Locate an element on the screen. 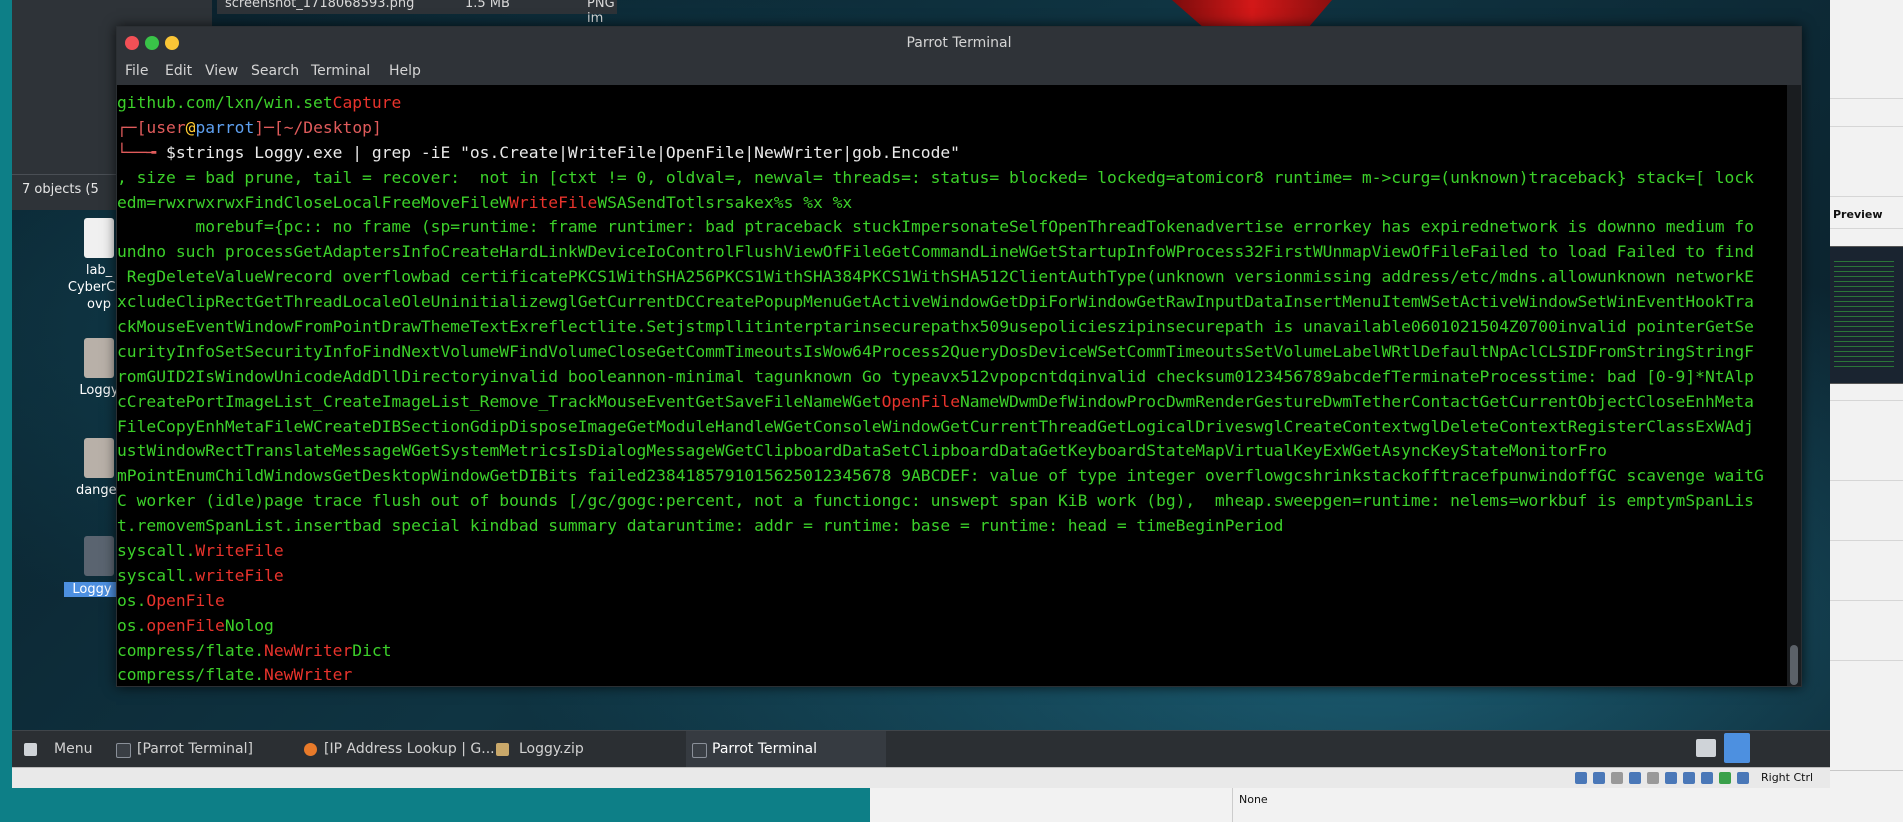 The height and width of the screenshot is (822, 1903). file-manager-status: 7 objects (5 is located at coordinates (60, 189).